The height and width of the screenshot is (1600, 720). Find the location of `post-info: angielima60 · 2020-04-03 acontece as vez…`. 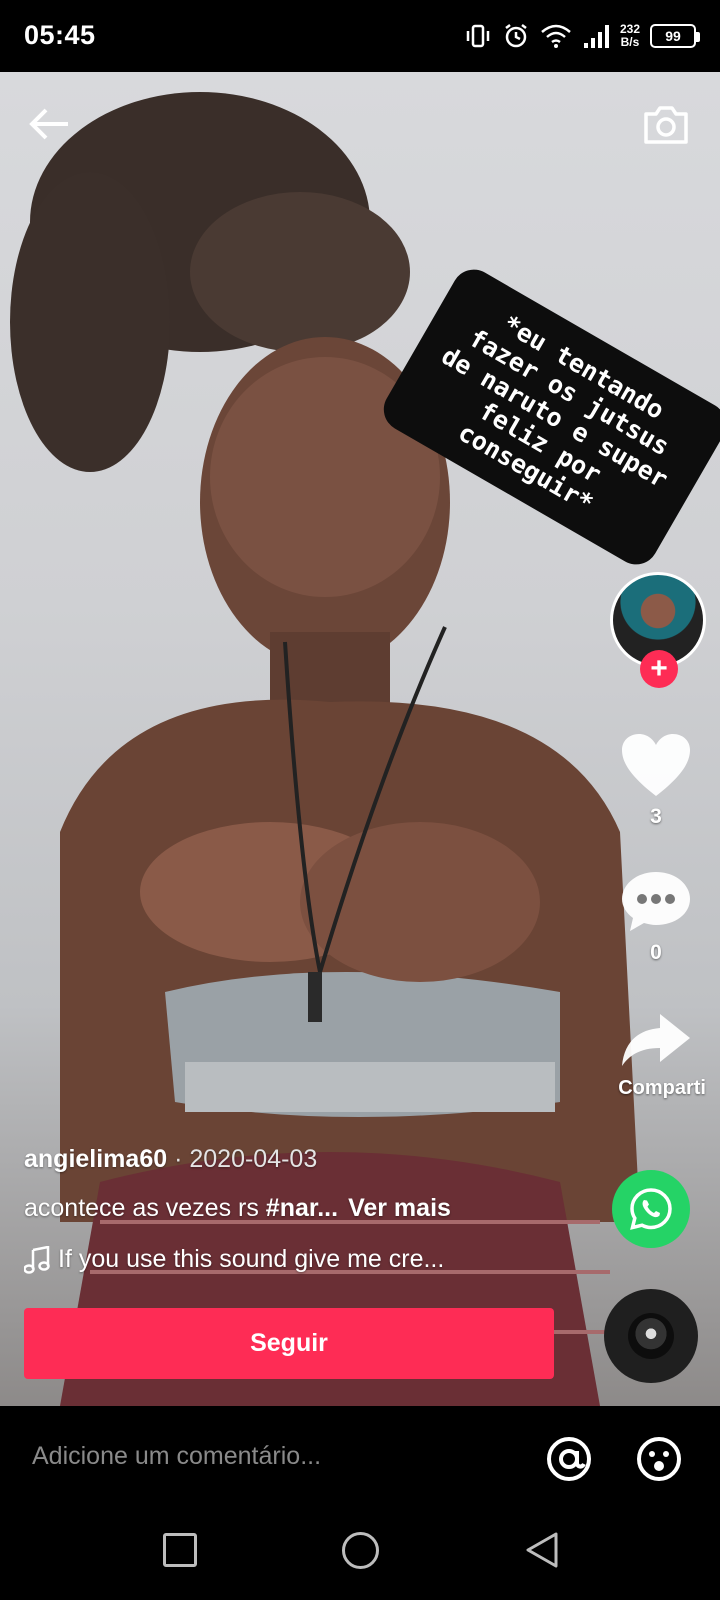

post-info: angielima60 · 2020-04-03 acontece as vez… is located at coordinates (309, 1209).